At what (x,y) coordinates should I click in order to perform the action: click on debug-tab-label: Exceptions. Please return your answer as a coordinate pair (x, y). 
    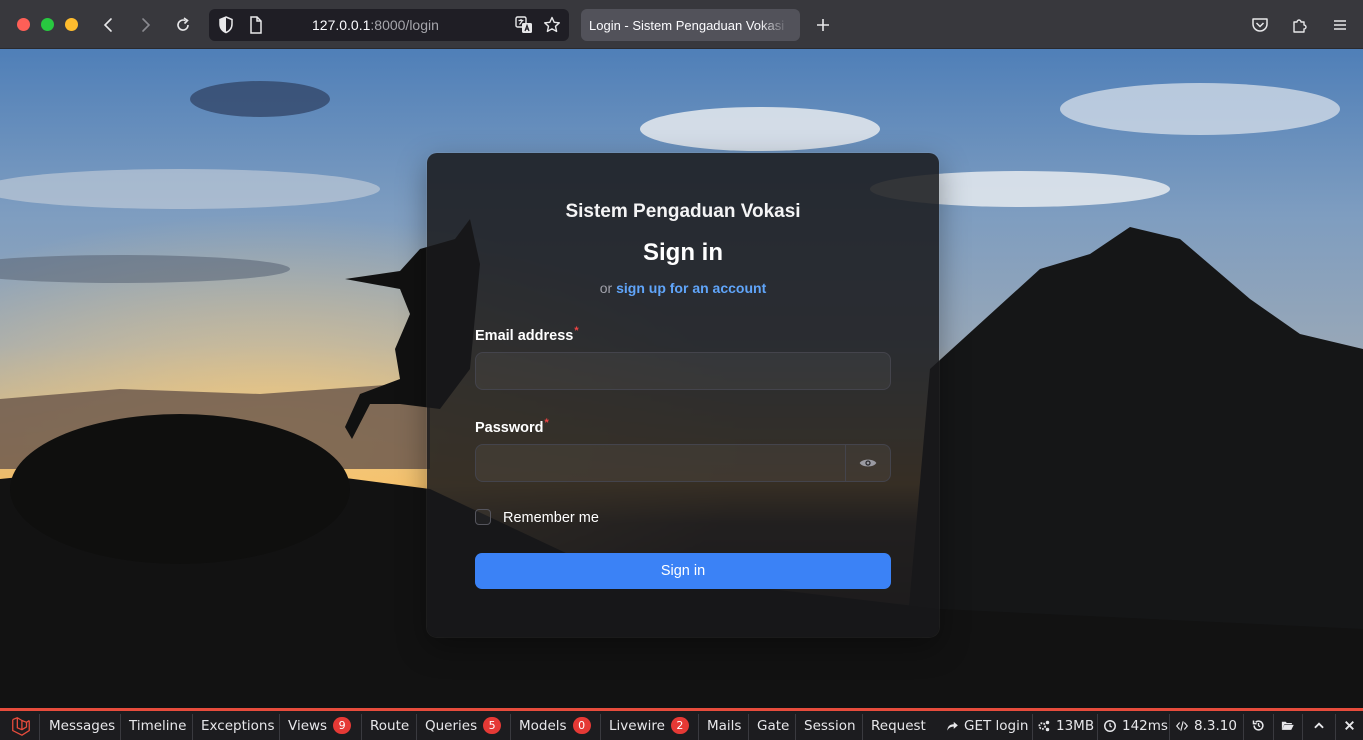
    Looking at the image, I should click on (238, 725).